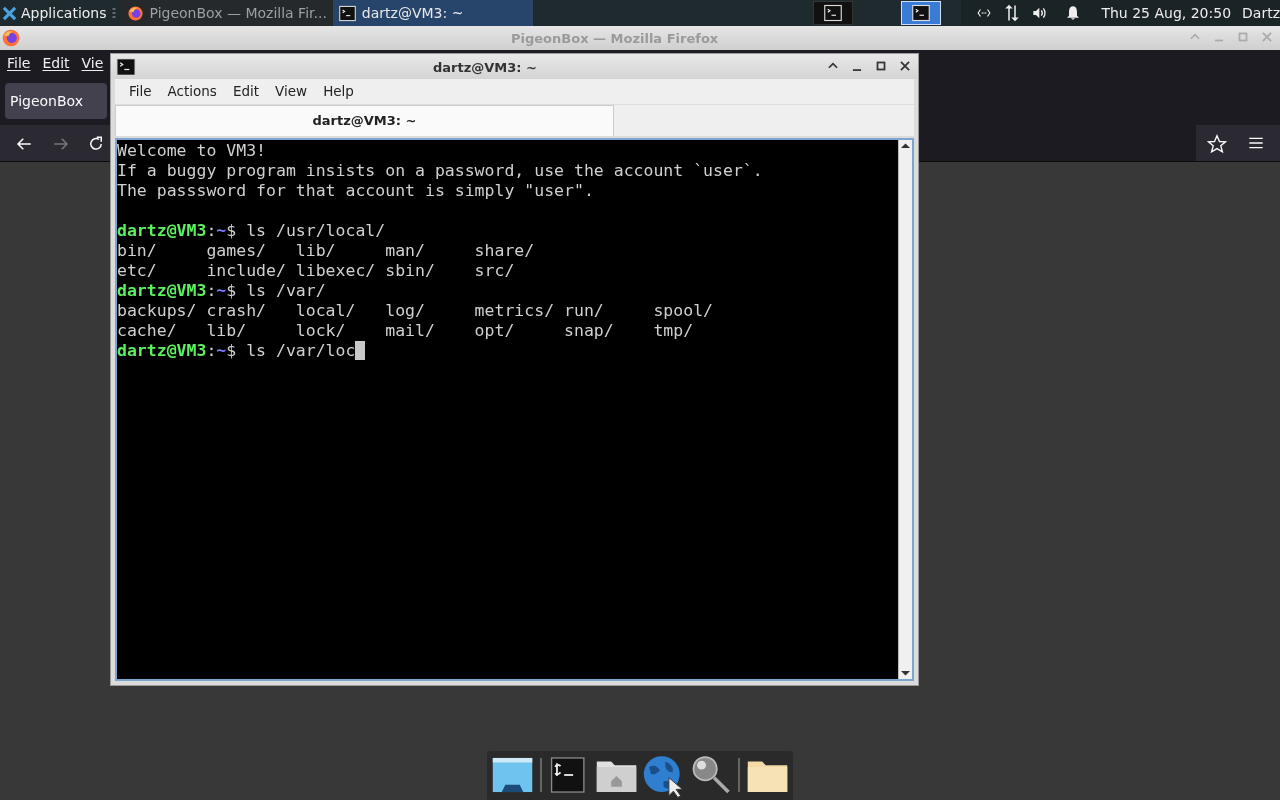 The height and width of the screenshot is (800, 1280). I want to click on menu-item: Actions, so click(192, 91).